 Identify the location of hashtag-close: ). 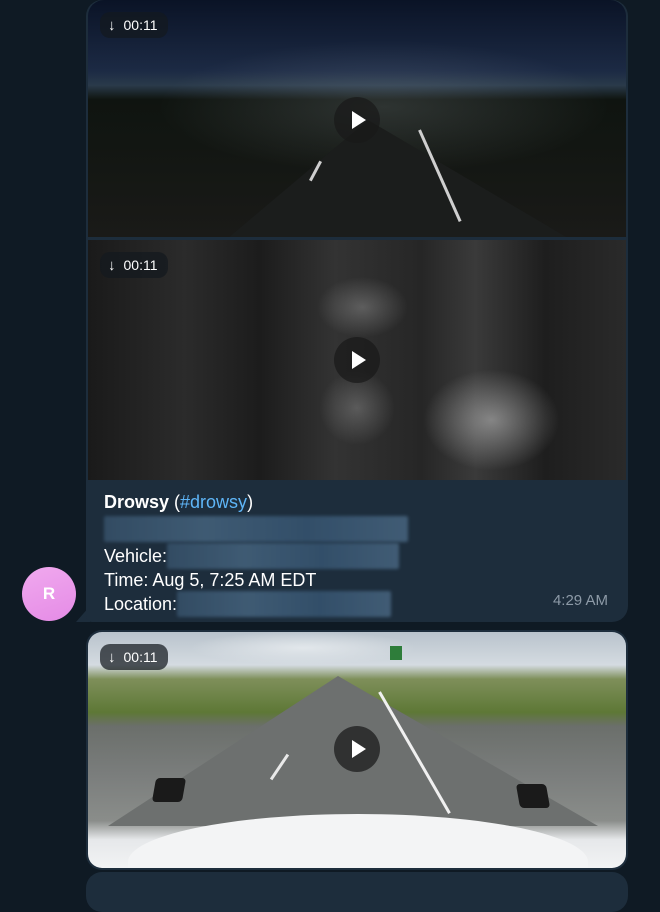
(250, 502).